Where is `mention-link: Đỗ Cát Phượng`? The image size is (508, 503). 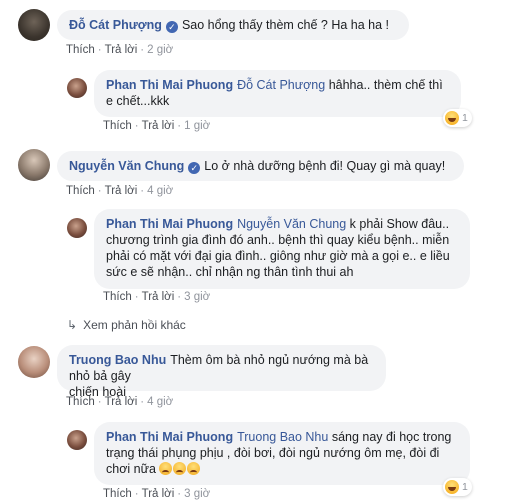 mention-link: Đỗ Cát Phượng is located at coordinates (281, 85).